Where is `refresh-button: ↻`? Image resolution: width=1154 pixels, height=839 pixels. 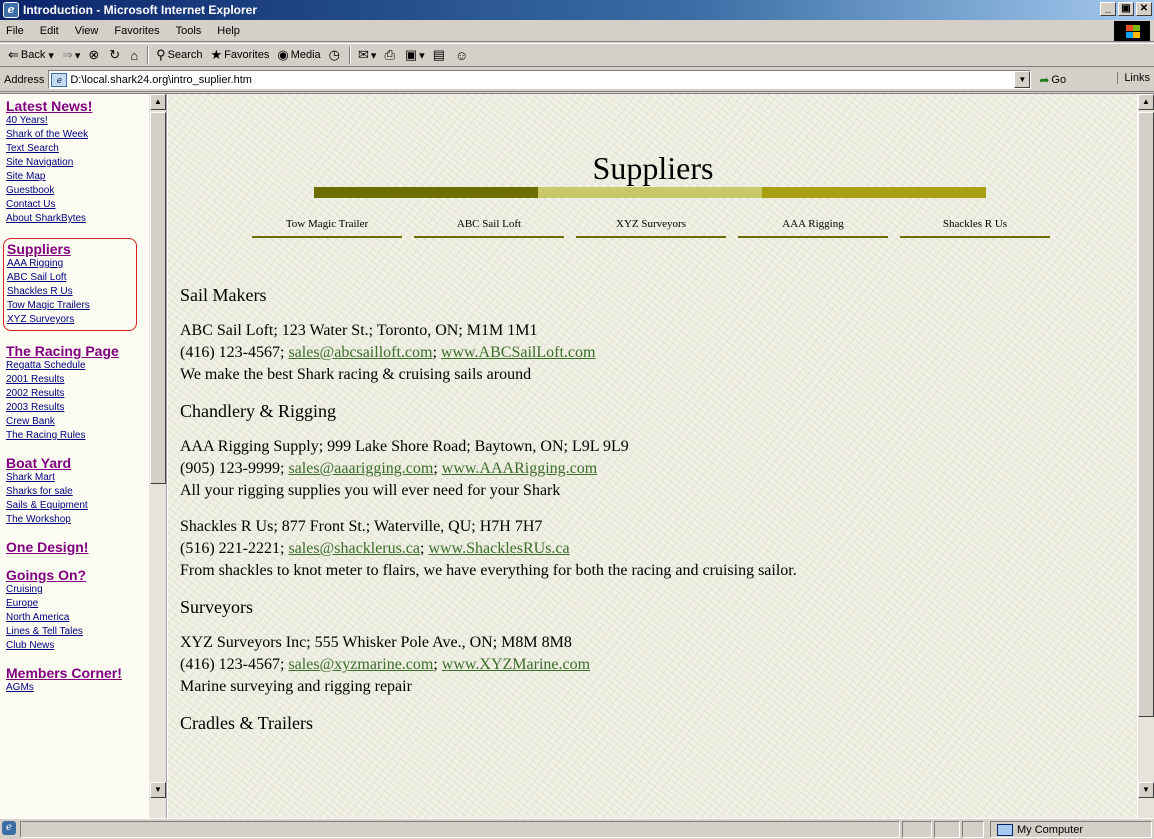
refresh-button: ↻ is located at coordinates (115, 55).